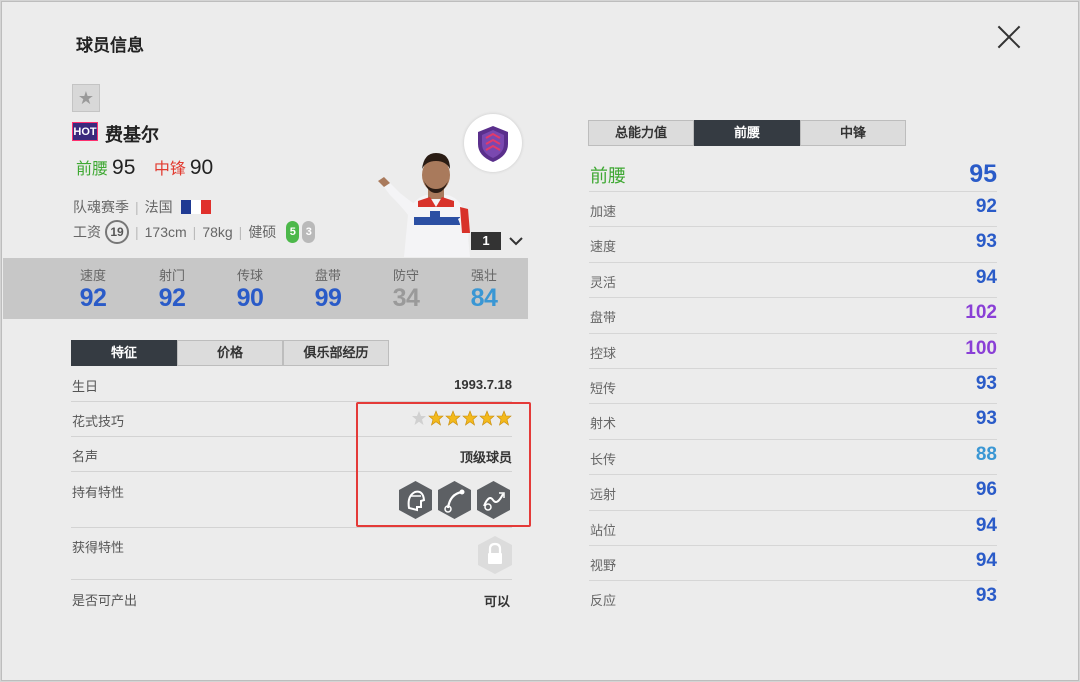 This screenshot has width=1080, height=682. Describe the element at coordinates (201, 167) in the screenshot. I see `position-st-value: 90` at that location.